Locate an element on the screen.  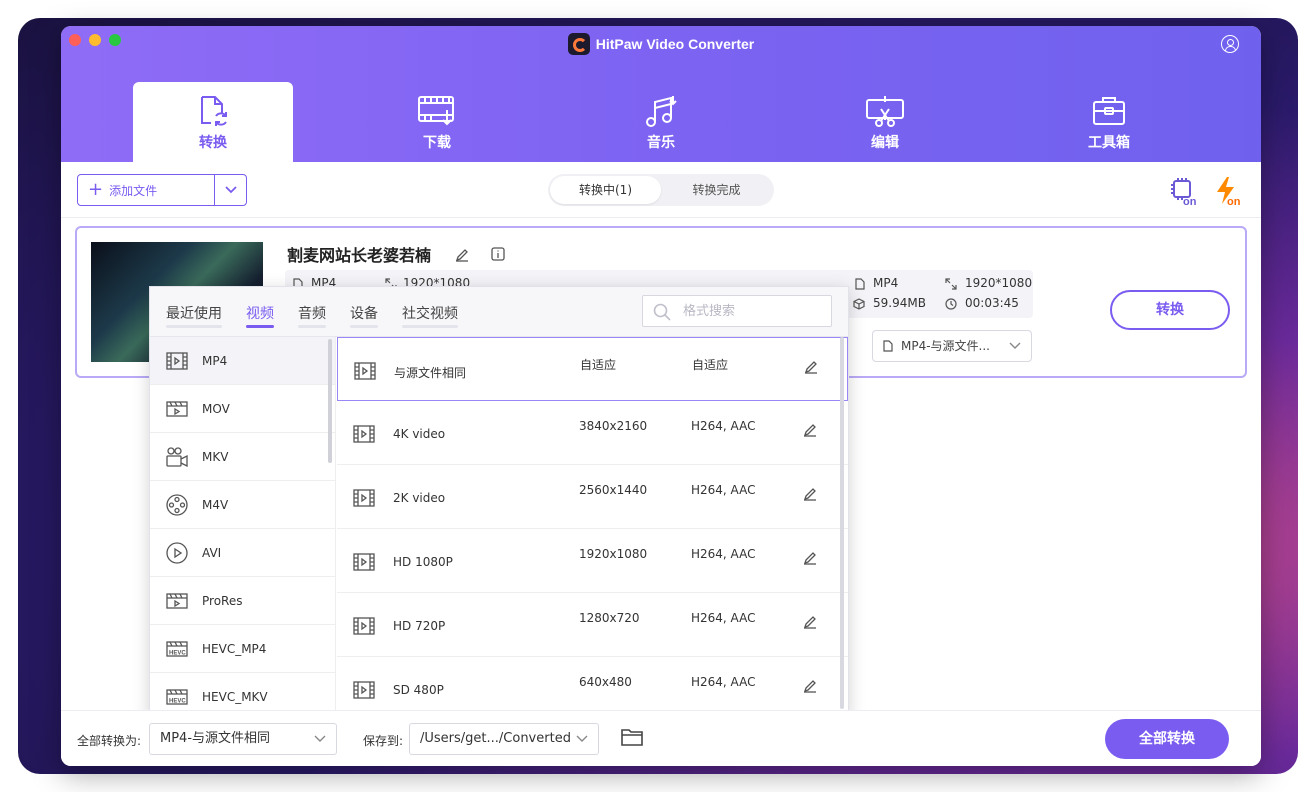
lightning-speed-icon: on is located at coordinates (1230, 191).